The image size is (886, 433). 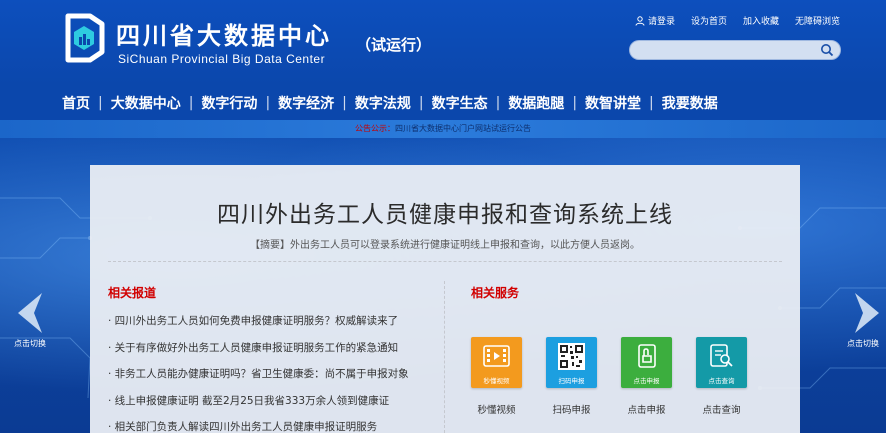 I want to click on query-icon, so click(x=721, y=355).